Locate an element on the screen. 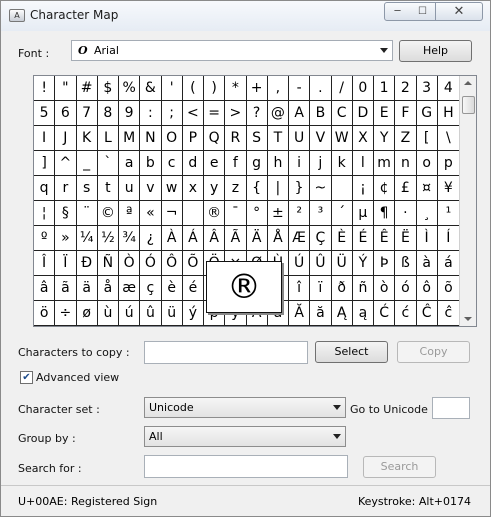 The height and width of the screenshot is (517, 491). character-cell: ° is located at coordinates (257, 213).